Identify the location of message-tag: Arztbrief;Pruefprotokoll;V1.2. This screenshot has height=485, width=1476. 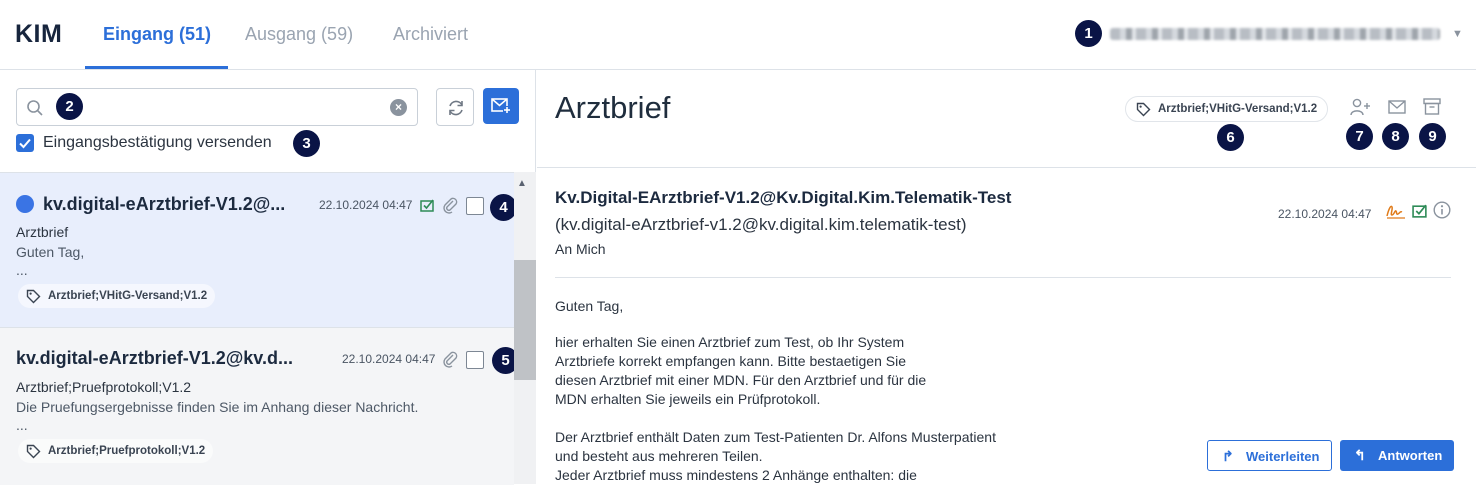
(116, 451).